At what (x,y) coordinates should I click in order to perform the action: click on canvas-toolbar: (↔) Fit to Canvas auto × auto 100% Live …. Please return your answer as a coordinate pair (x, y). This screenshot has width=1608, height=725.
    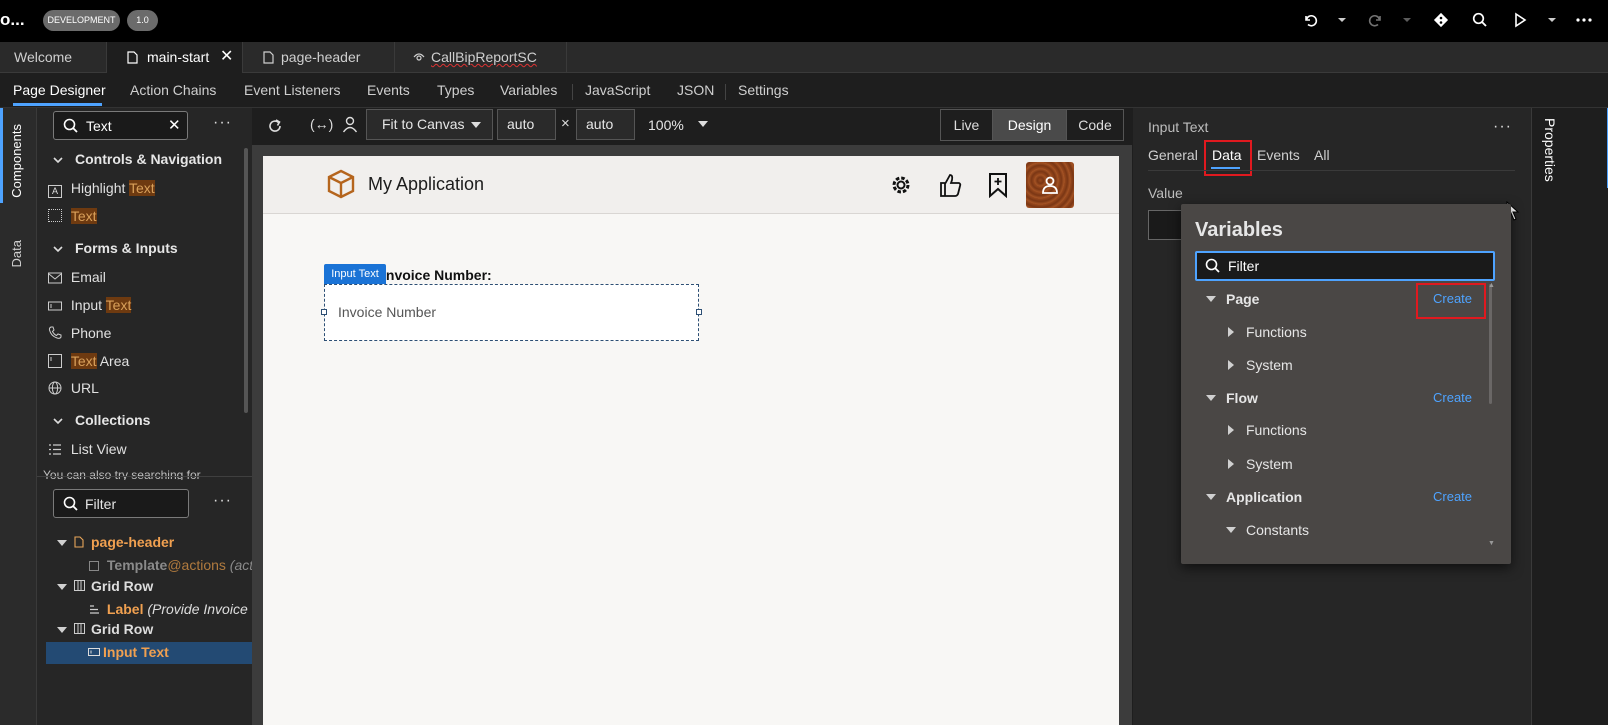
    Looking at the image, I should click on (692, 126).